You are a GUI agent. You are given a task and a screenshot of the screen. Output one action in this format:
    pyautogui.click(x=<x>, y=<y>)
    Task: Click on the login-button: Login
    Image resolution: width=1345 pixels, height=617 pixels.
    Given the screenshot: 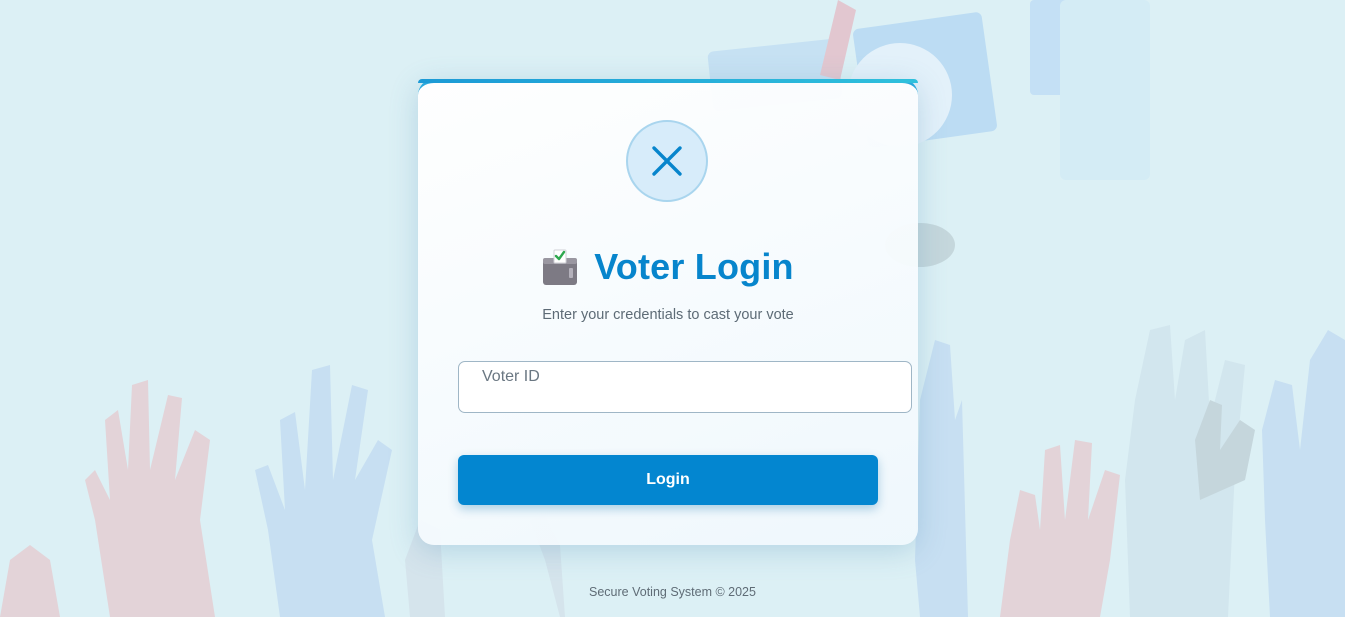 What is the action you would take?
    pyautogui.click(x=668, y=480)
    